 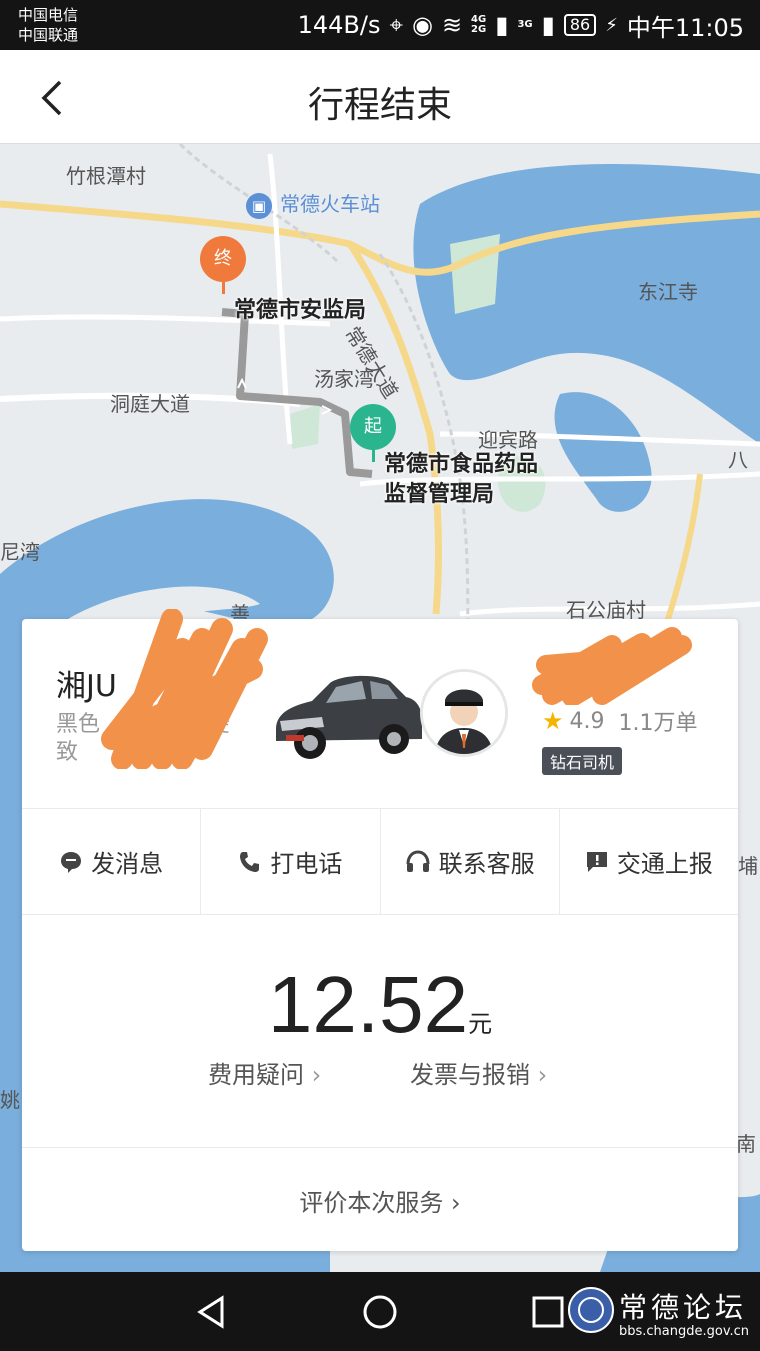 What do you see at coordinates (418, 860) in the screenshot?
I see `headset-icon` at bounding box center [418, 860].